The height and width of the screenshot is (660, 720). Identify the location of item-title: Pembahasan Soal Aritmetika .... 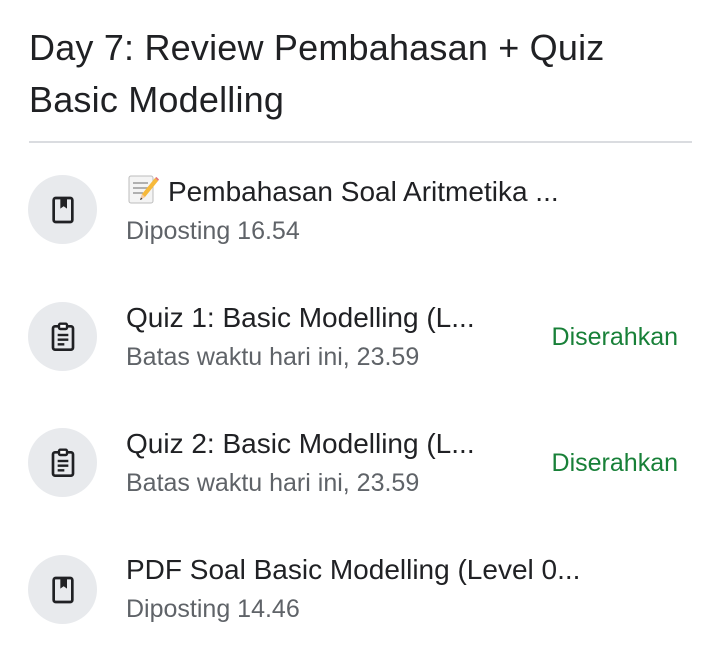
(342, 191).